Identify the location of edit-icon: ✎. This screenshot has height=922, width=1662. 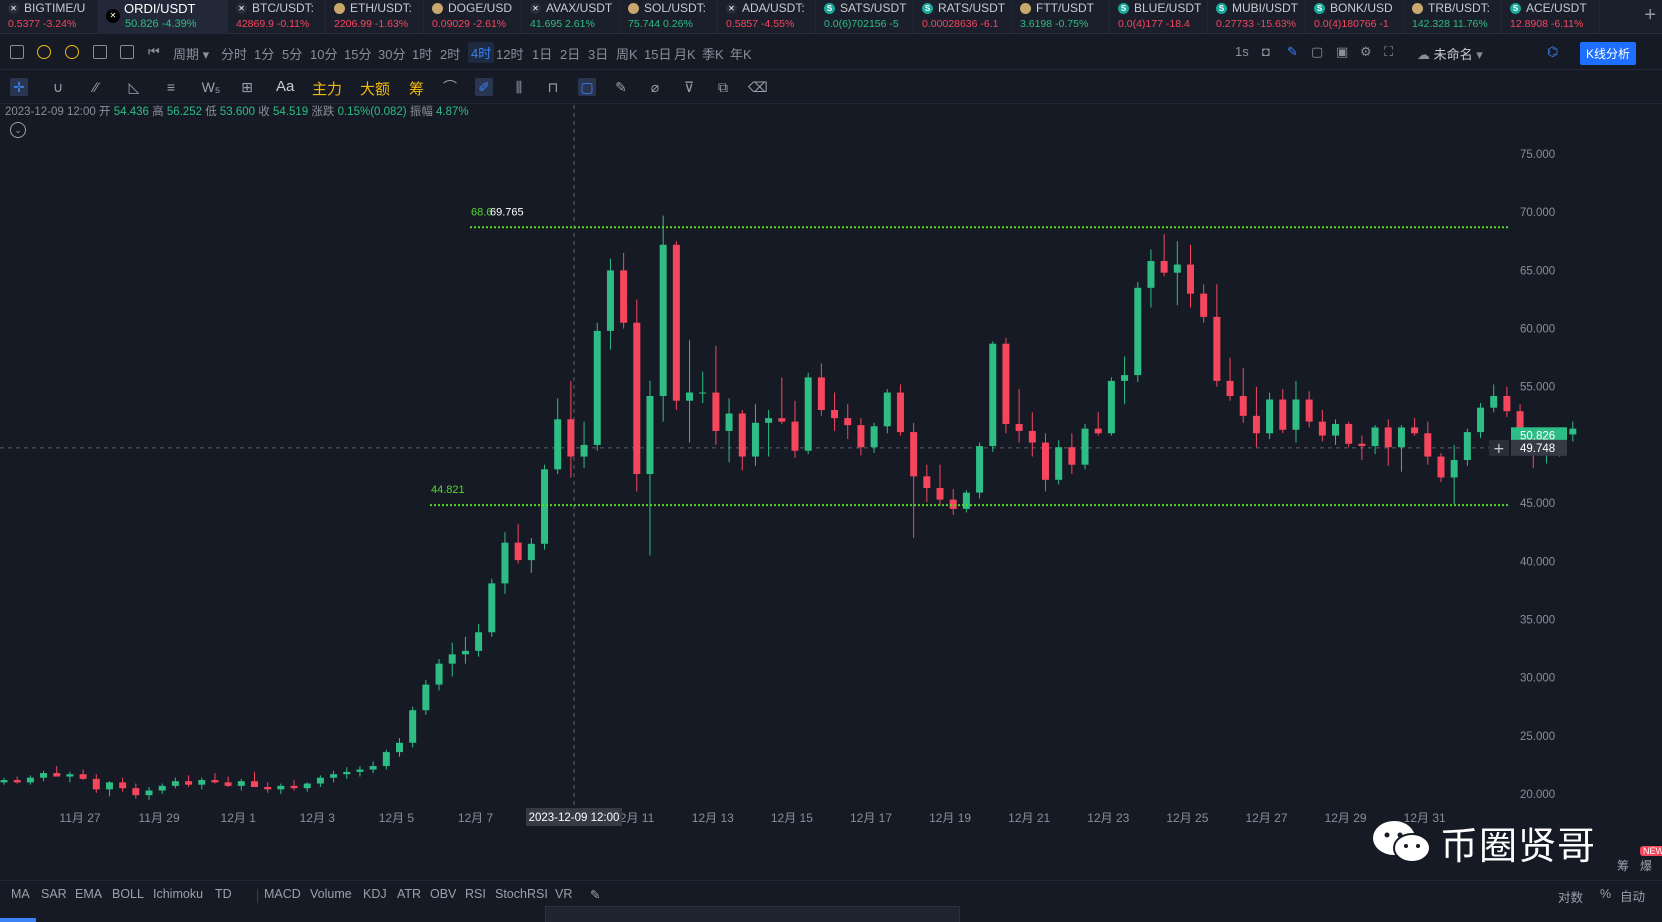
(621, 87).